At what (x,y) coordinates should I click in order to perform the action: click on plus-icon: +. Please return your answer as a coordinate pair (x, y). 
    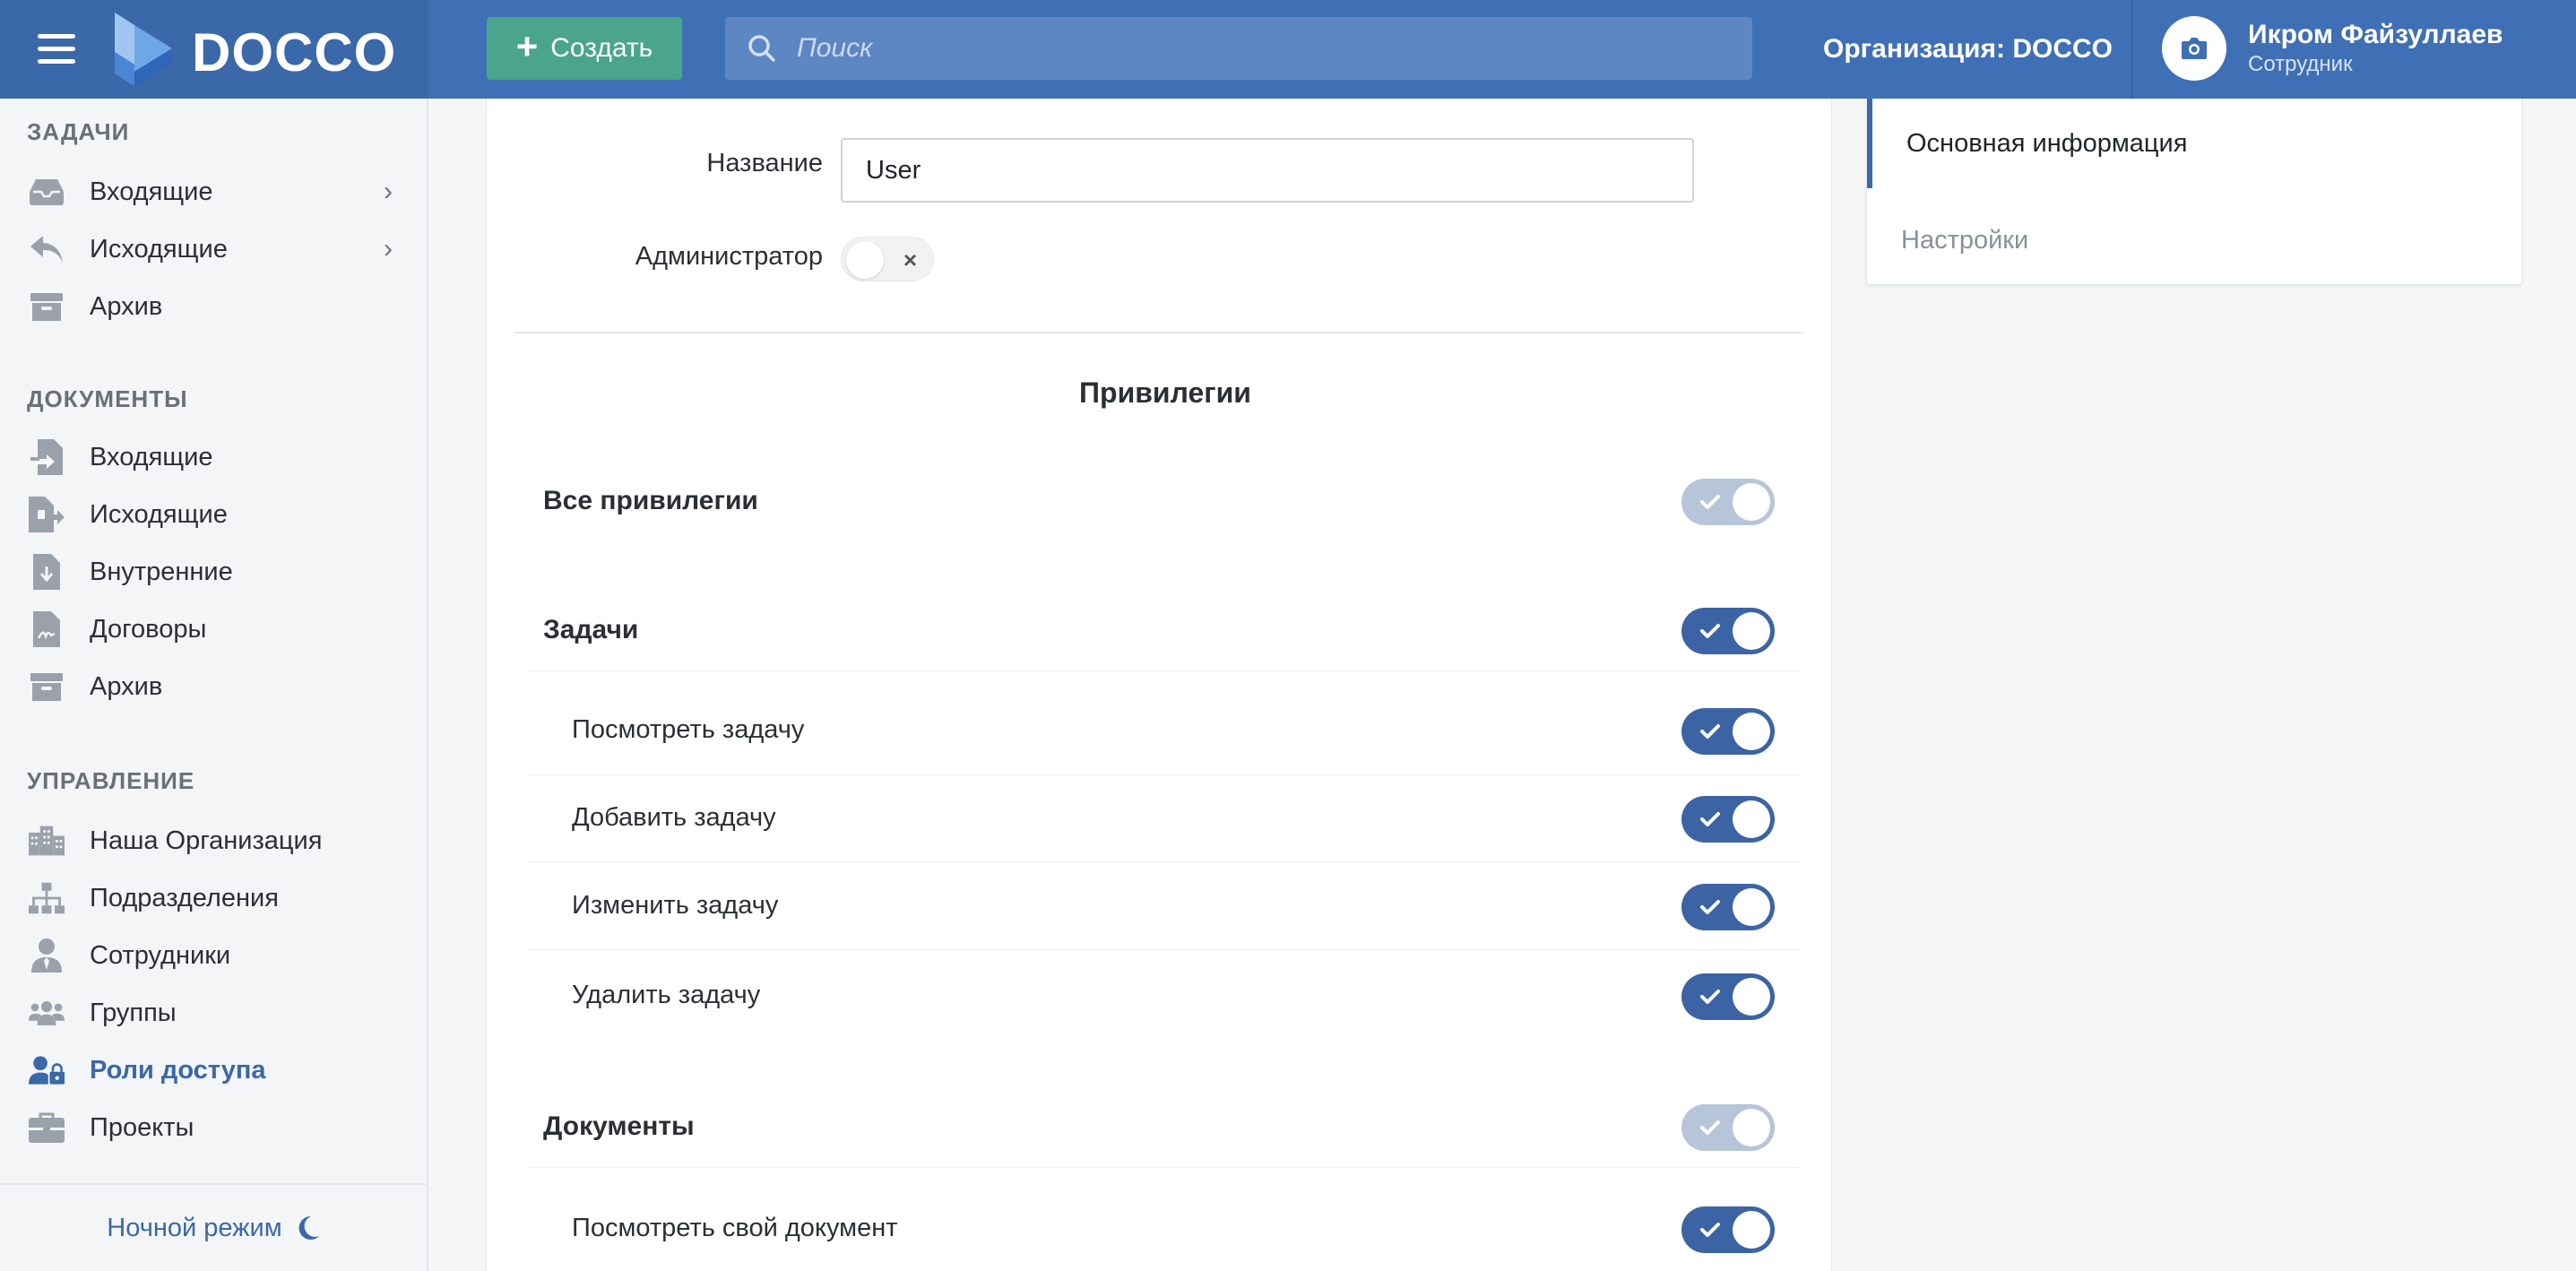
    Looking at the image, I should click on (527, 46).